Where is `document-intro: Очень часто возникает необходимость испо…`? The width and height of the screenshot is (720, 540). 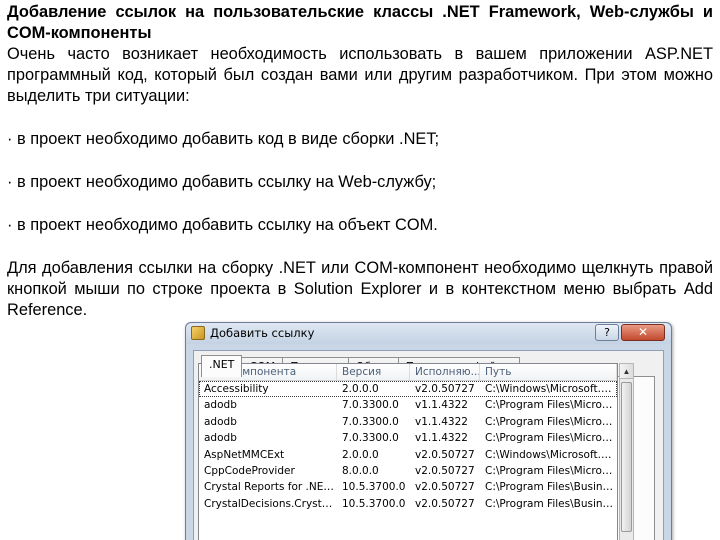 document-intro: Очень часто возникает необходимость испо… is located at coordinates (360, 75).